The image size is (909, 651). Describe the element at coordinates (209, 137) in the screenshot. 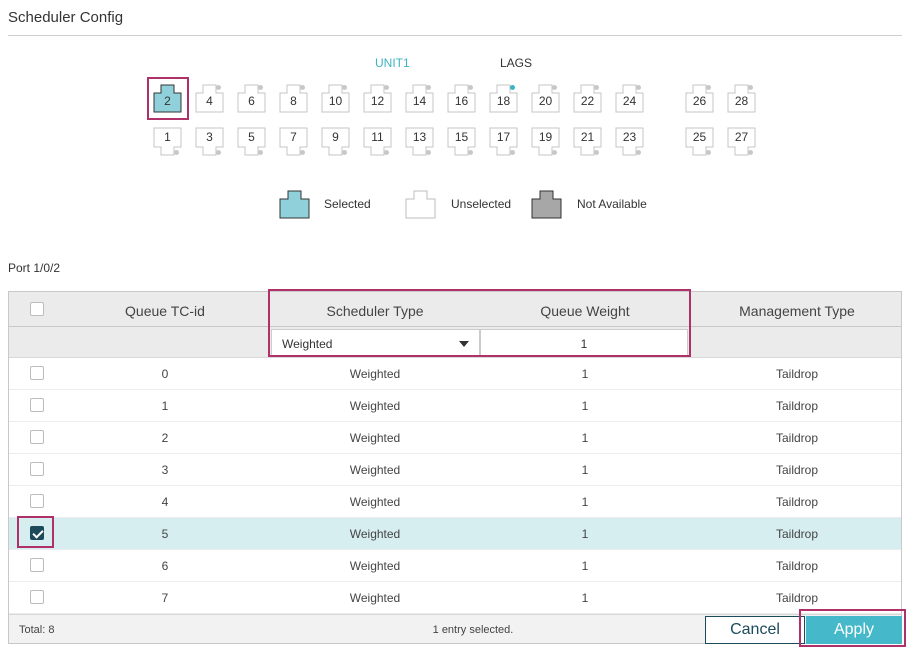

I see `port-number: 3` at that location.